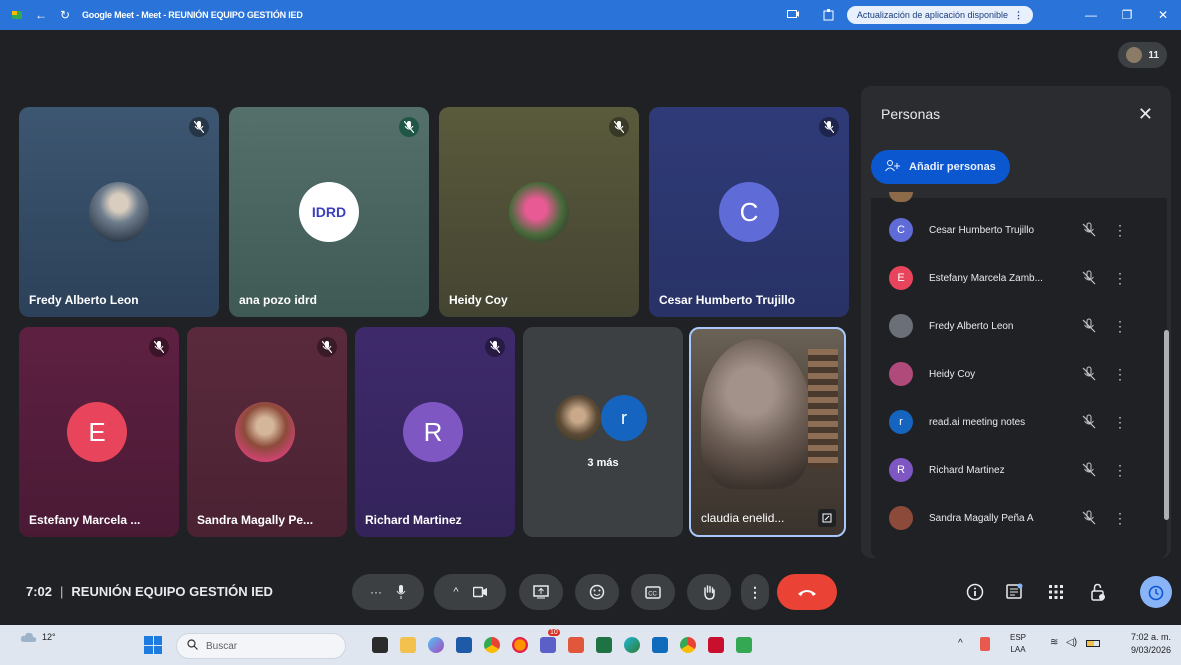 Image resolution: width=1181 pixels, height=665 pixels. Describe the element at coordinates (38, 637) in the screenshot. I see `weather-widget: 12°` at that location.